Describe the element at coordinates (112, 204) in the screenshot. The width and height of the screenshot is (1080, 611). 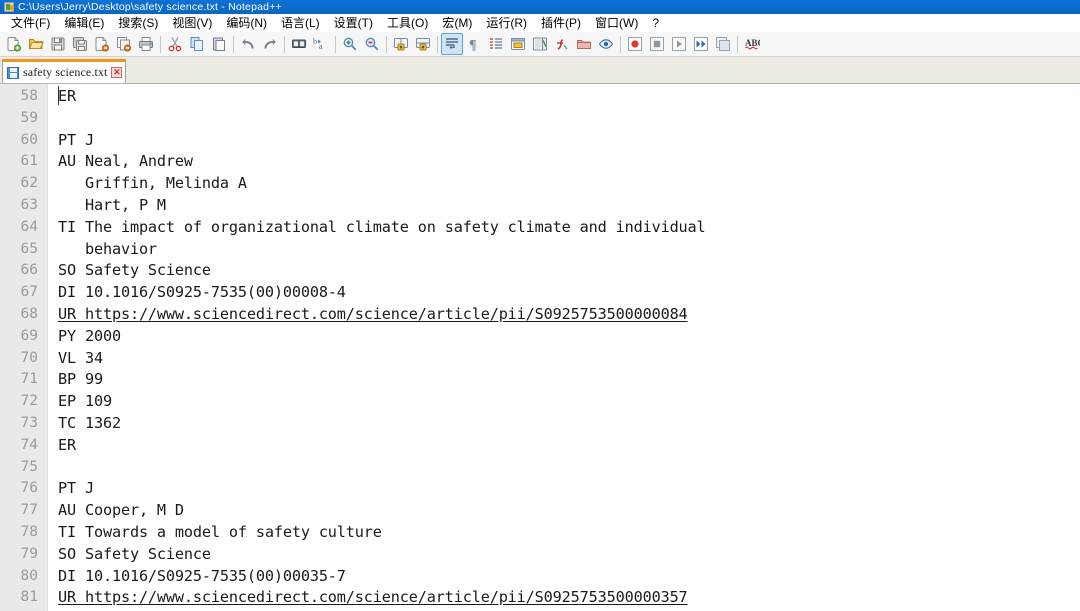
I see `code-line: Hart, P M` at that location.